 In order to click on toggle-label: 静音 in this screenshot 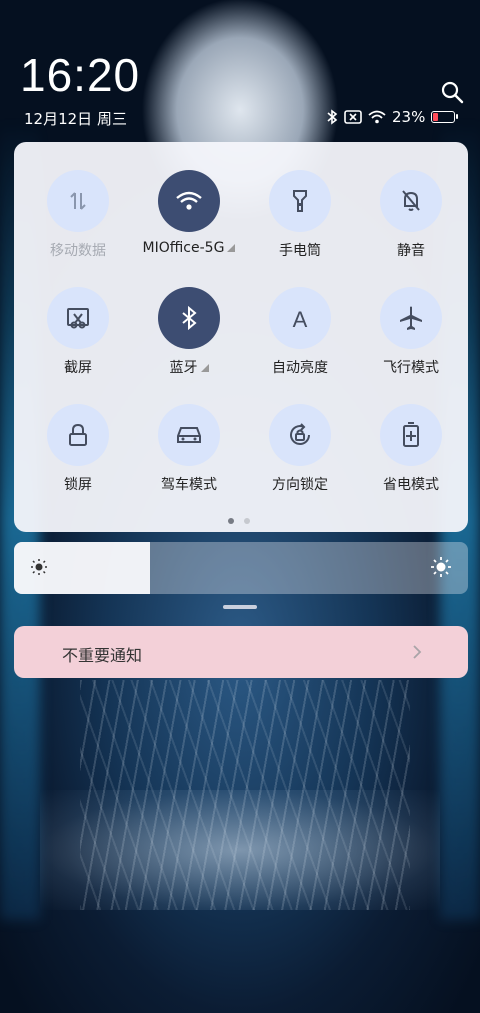, I will do `click(411, 250)`.